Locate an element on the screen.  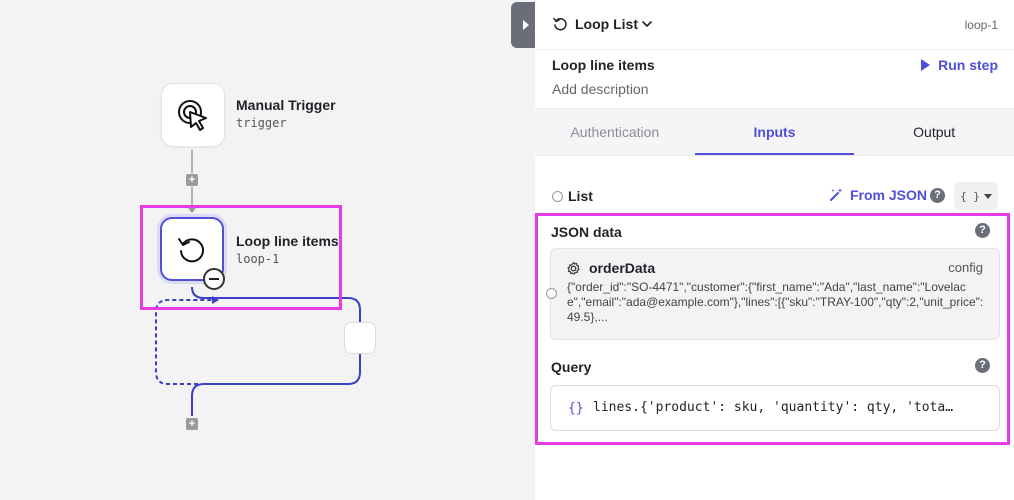
step-name: Loop line items is located at coordinates (603, 65).